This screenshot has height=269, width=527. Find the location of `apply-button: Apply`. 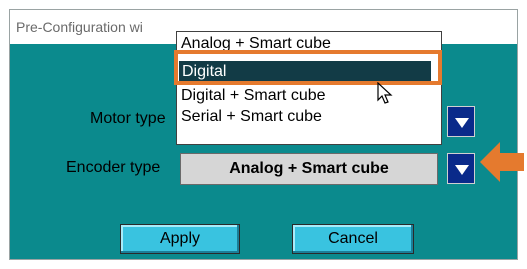

apply-button: Apply is located at coordinates (180, 239).